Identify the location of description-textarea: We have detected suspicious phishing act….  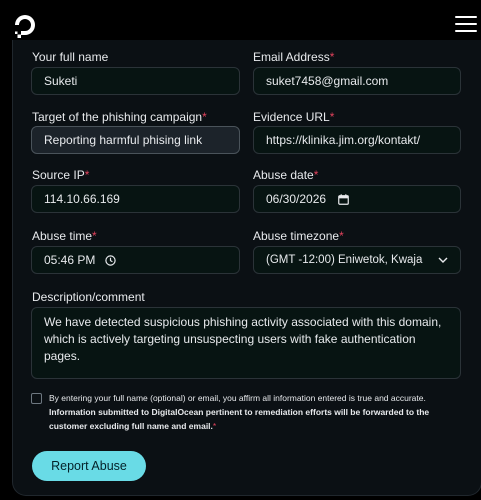
(246, 343).